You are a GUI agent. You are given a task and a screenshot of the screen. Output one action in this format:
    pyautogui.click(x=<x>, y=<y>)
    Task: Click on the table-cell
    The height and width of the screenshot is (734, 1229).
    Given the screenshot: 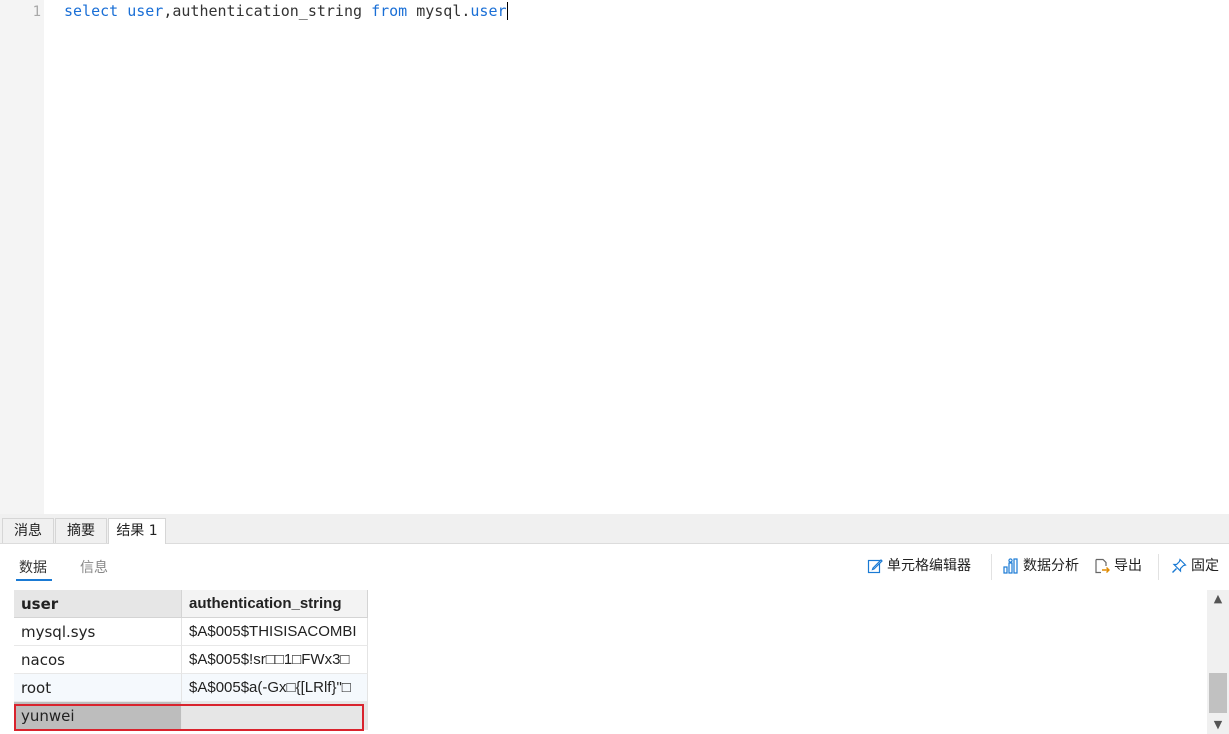 What is the action you would take?
    pyautogui.click(x=275, y=716)
    